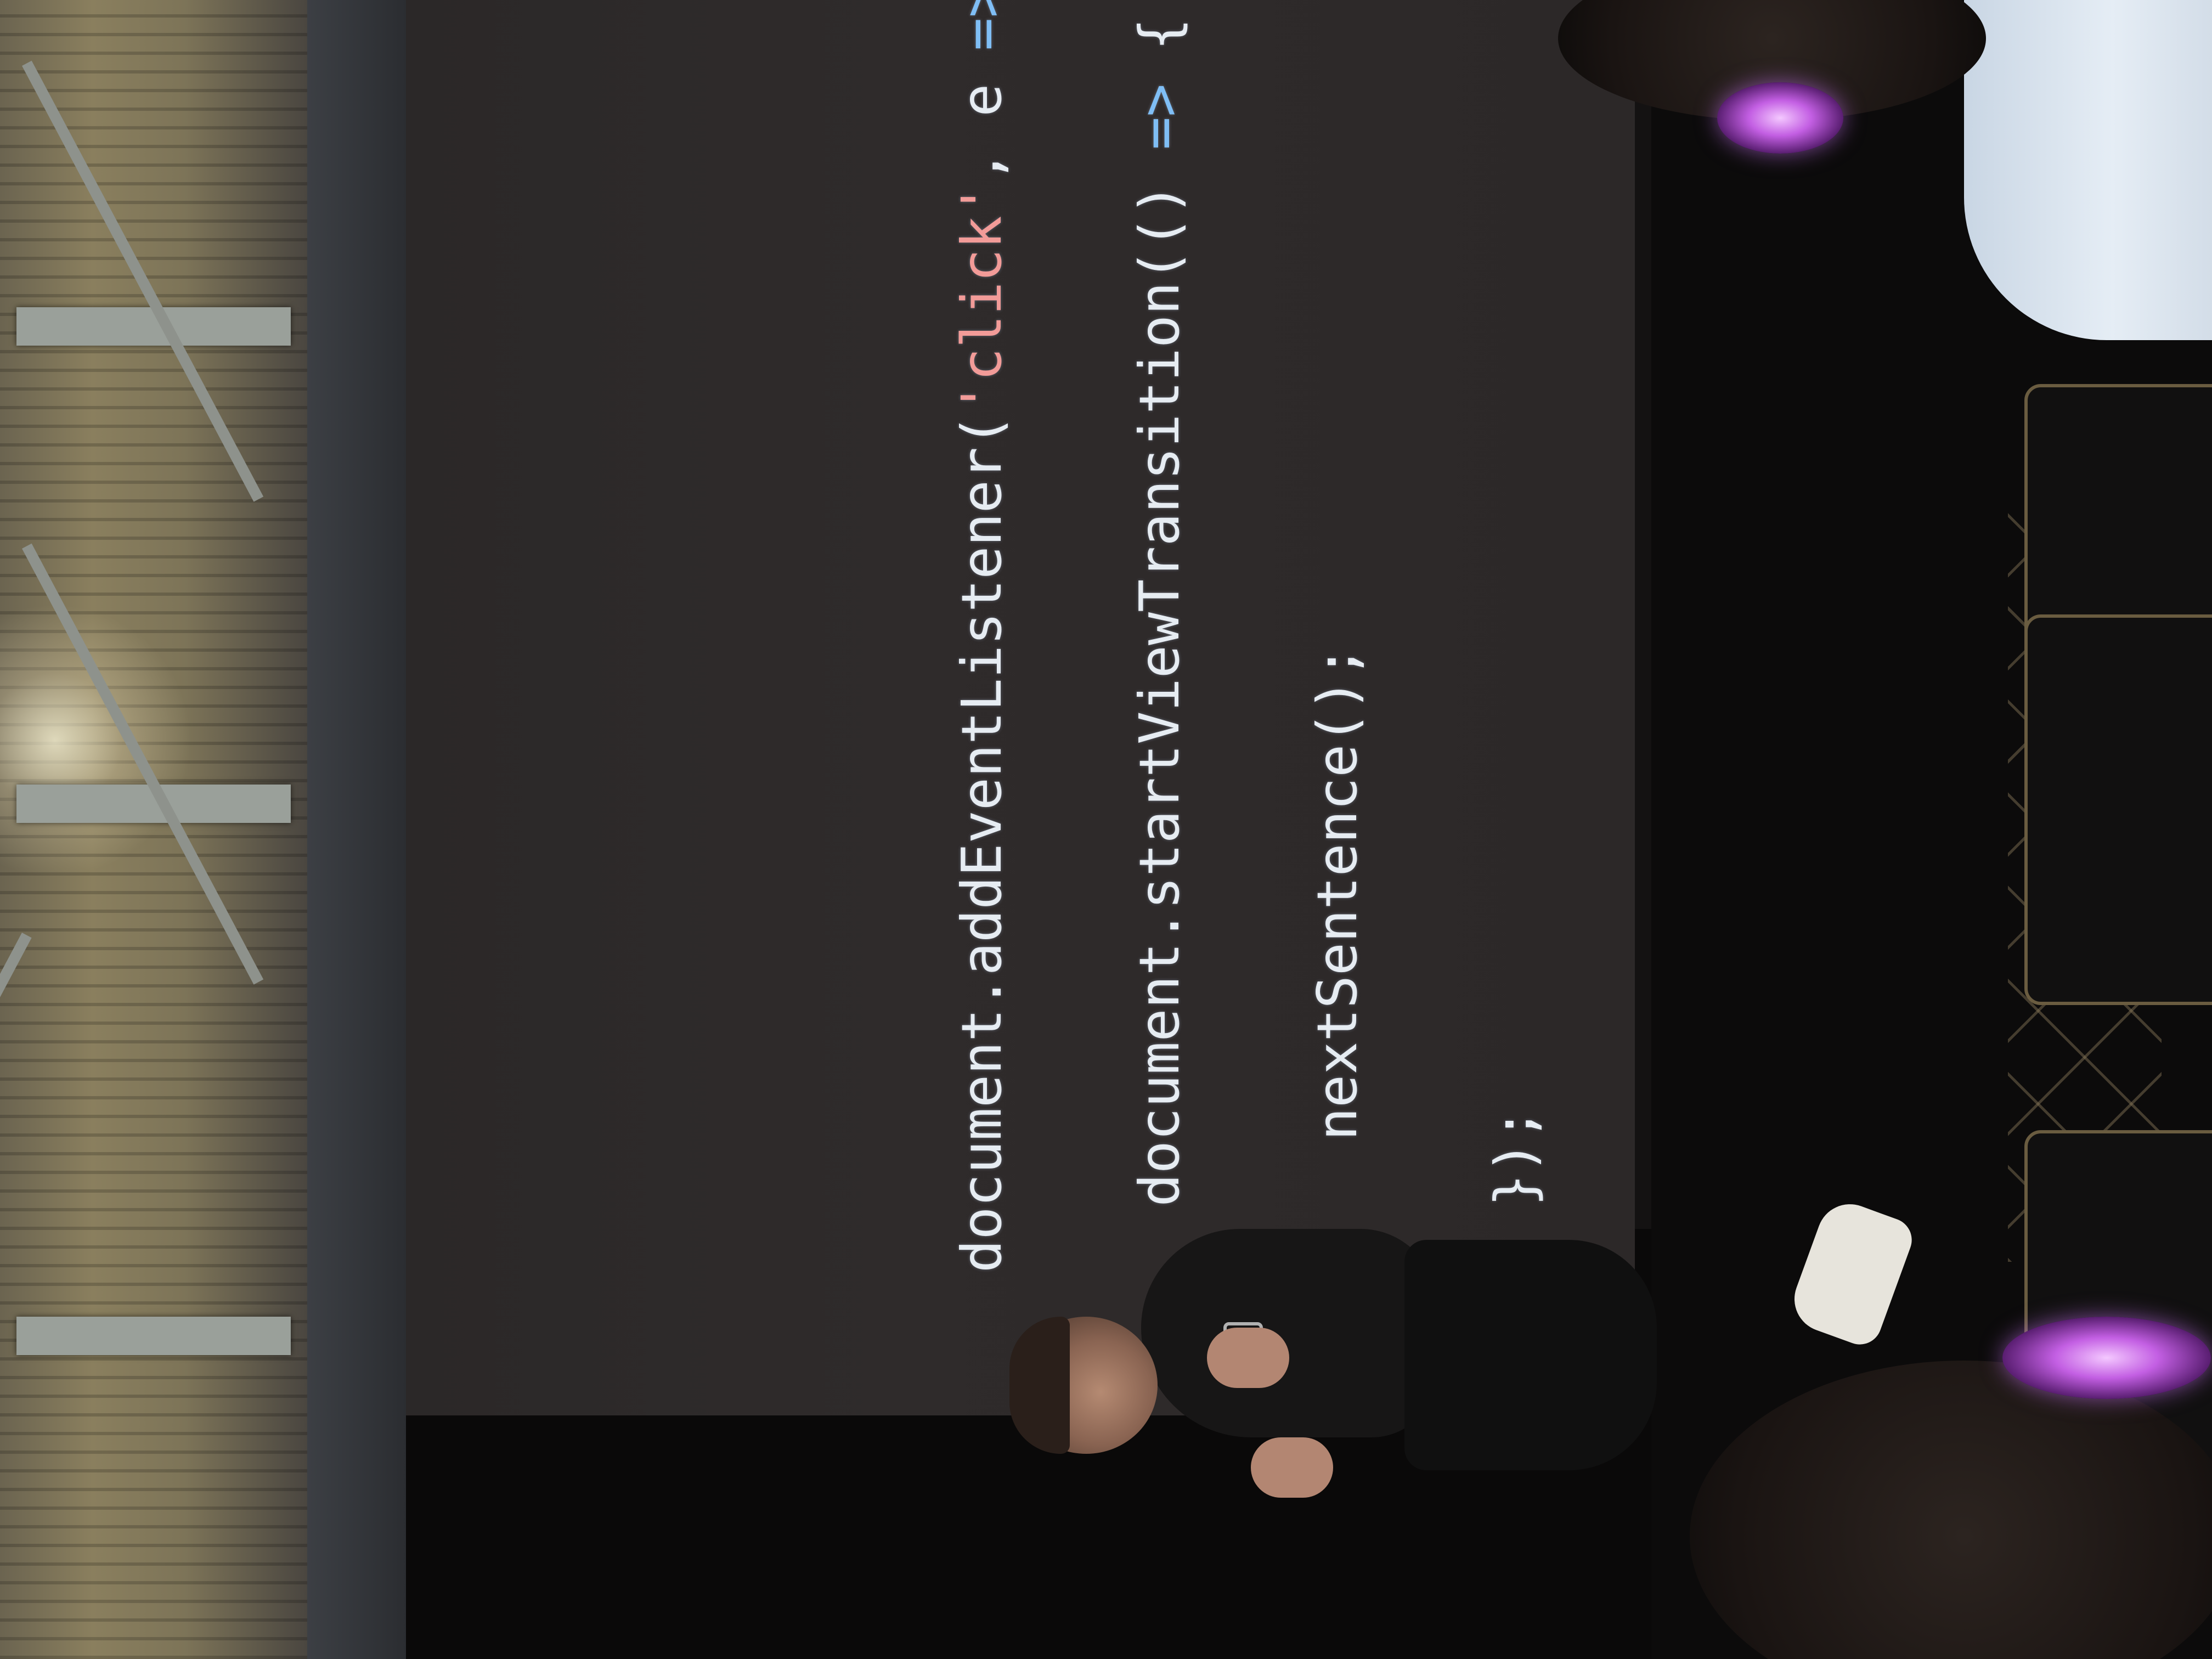 The width and height of the screenshot is (2212, 1659). What do you see at coordinates (1515, 636) in the screenshot?
I see `code-line-4: });` at bounding box center [1515, 636].